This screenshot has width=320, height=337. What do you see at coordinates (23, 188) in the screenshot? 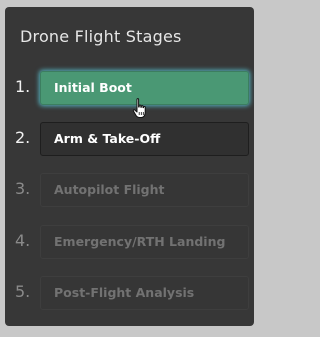
I see `stage-number: 3.` at bounding box center [23, 188].